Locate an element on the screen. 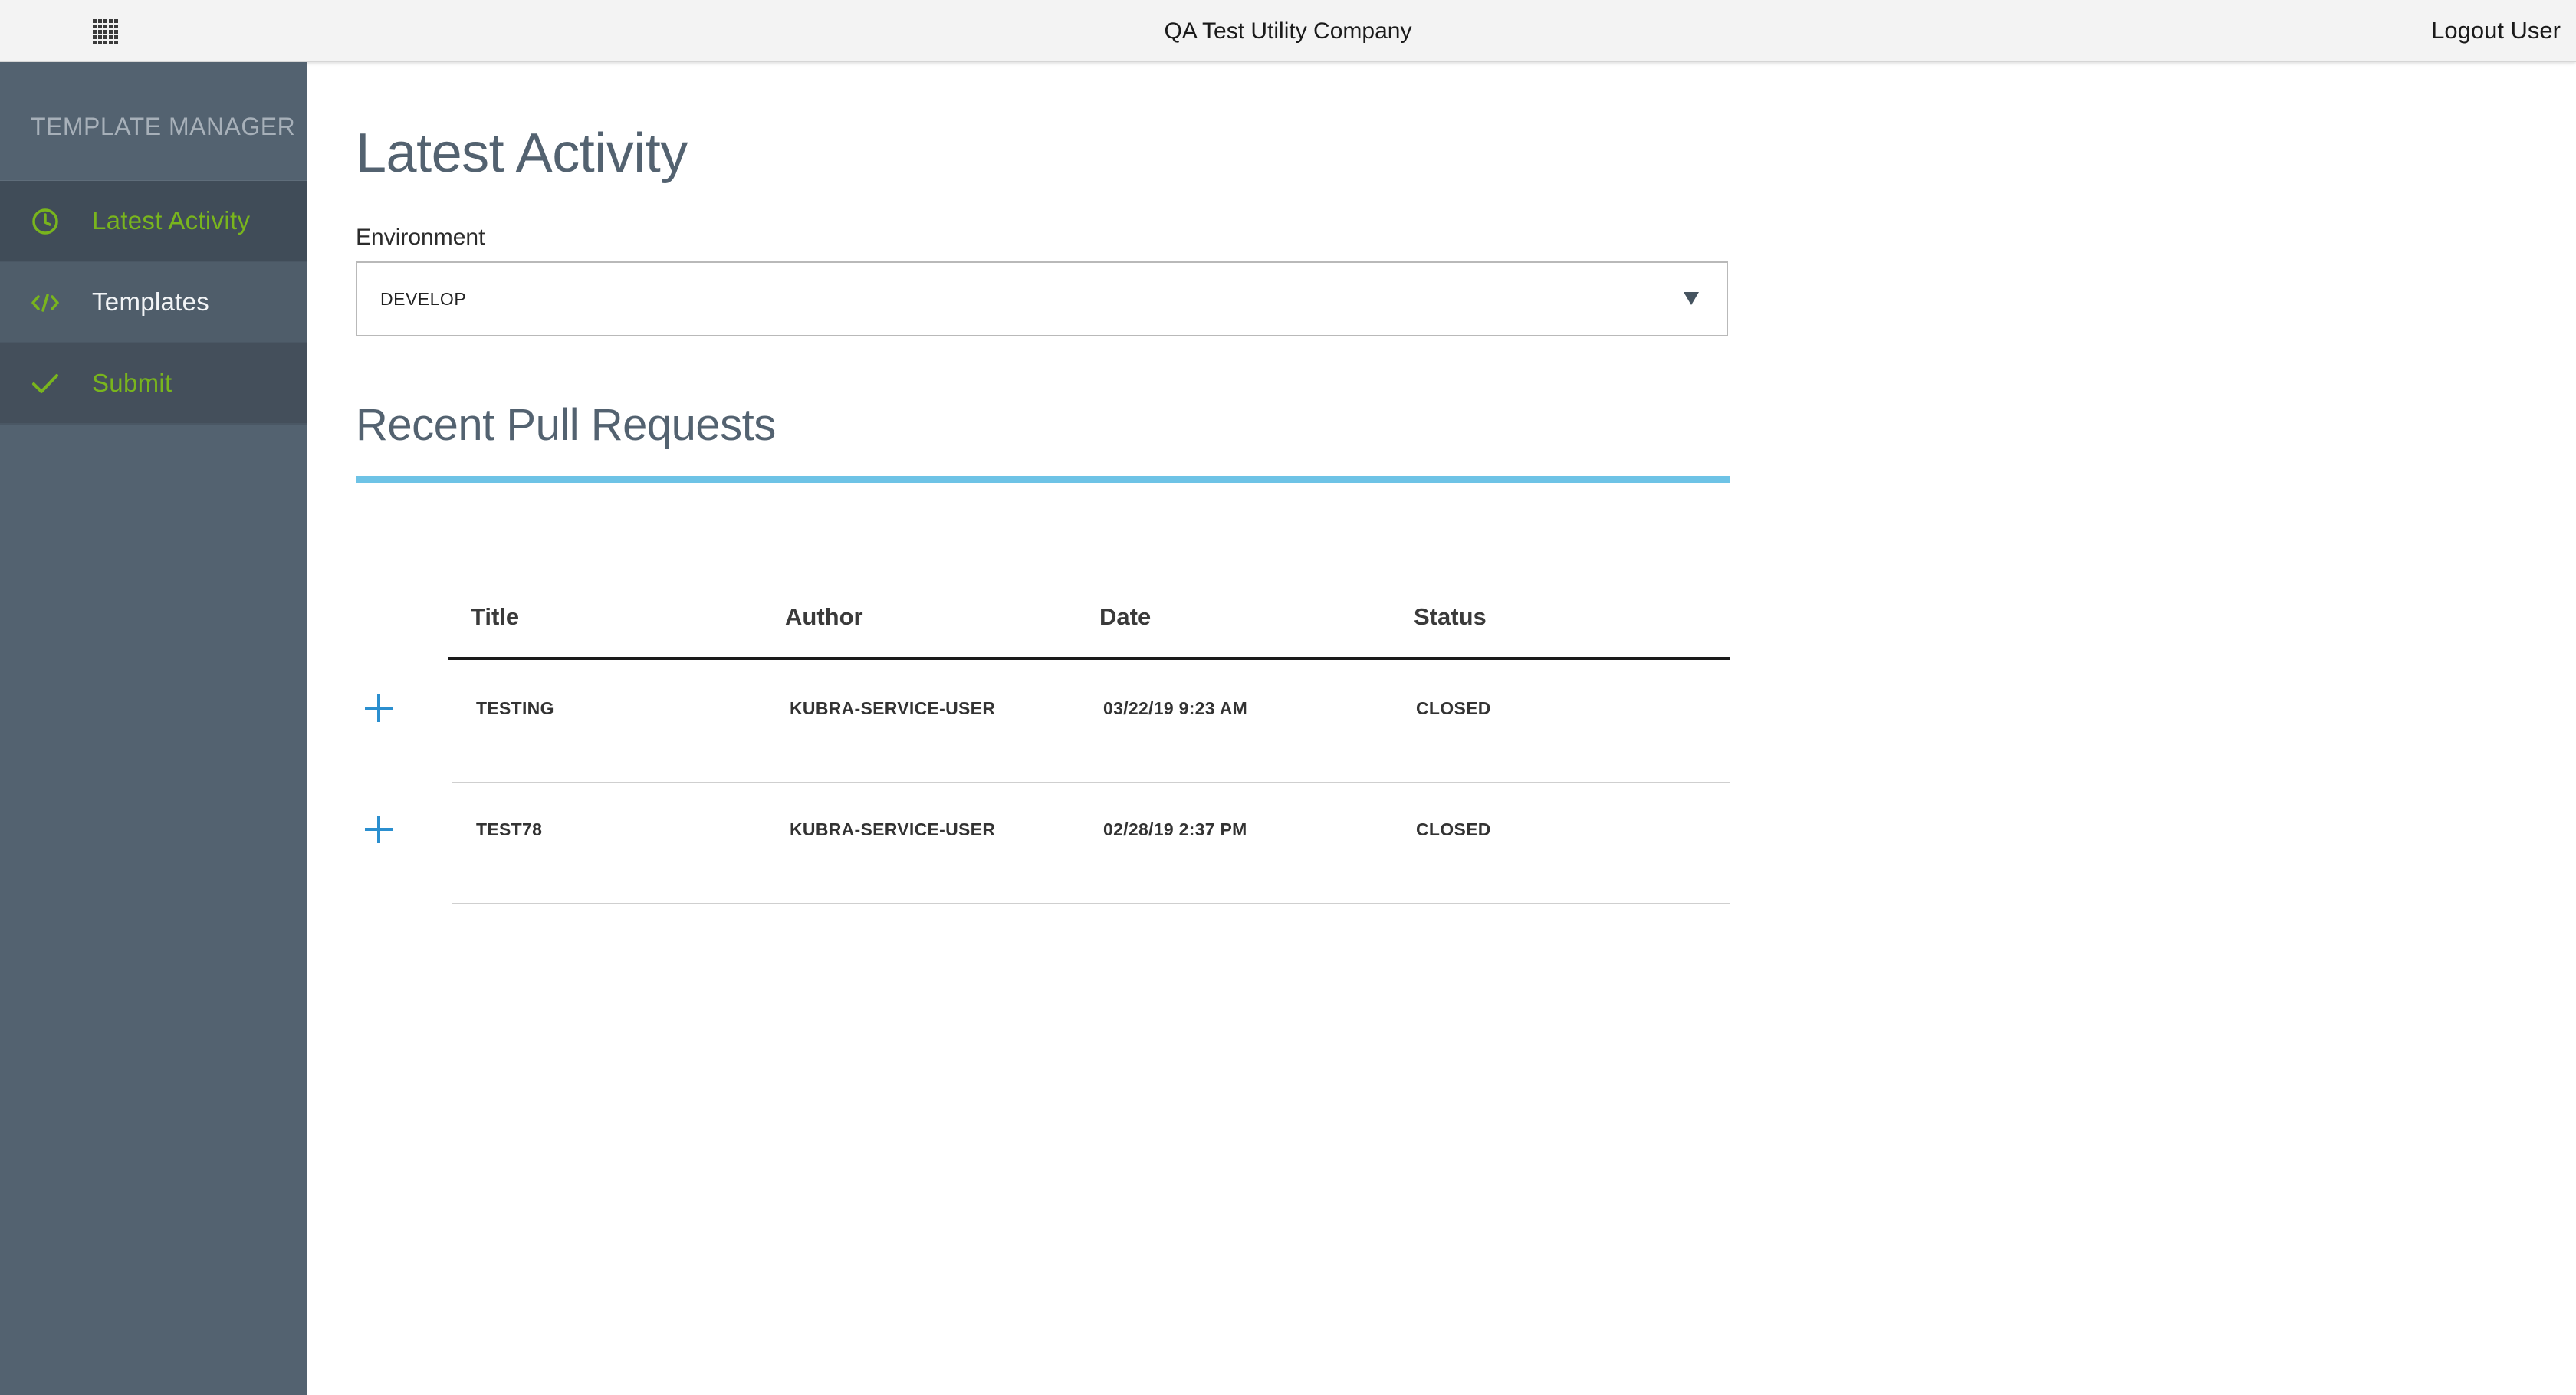 Image resolution: width=2576 pixels, height=1395 pixels. logout-link: Logout User is located at coordinates (2496, 30).